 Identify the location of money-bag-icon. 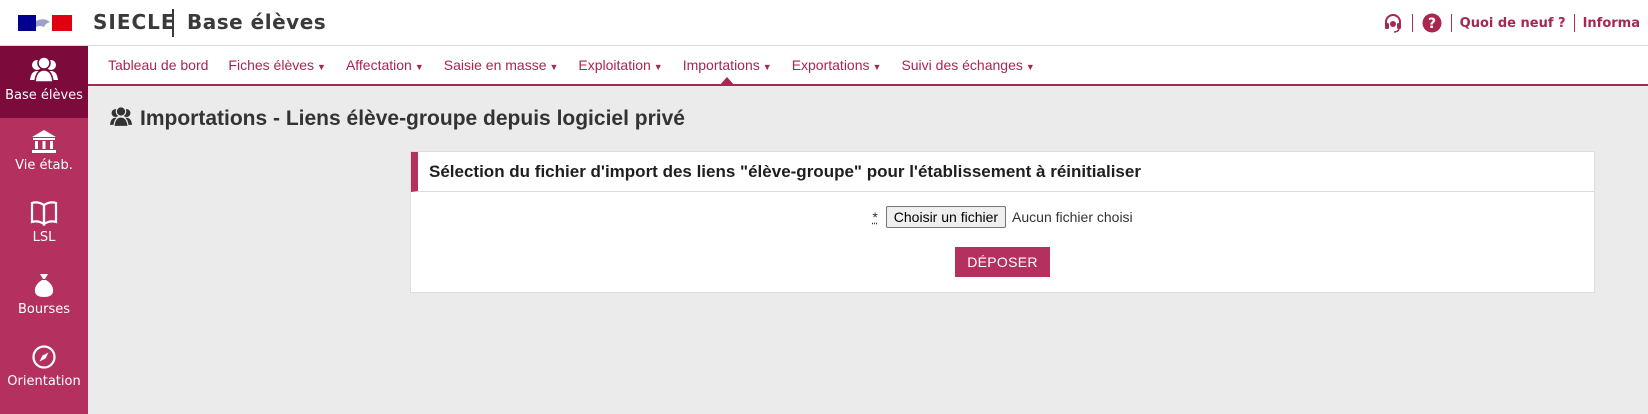
(44, 285).